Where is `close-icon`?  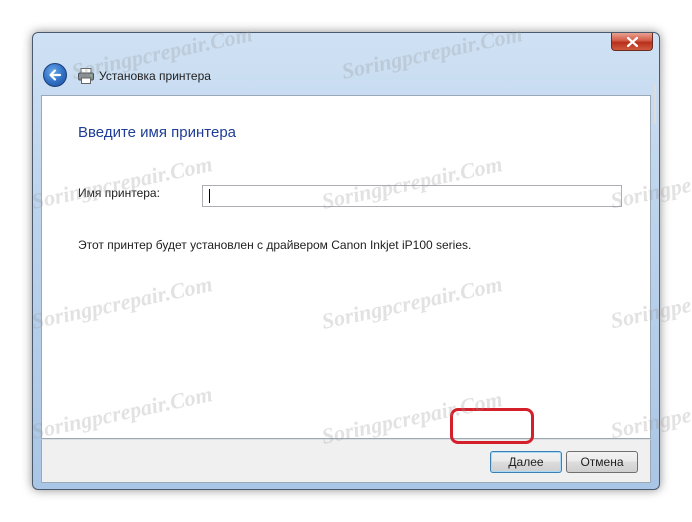
close-icon is located at coordinates (632, 42).